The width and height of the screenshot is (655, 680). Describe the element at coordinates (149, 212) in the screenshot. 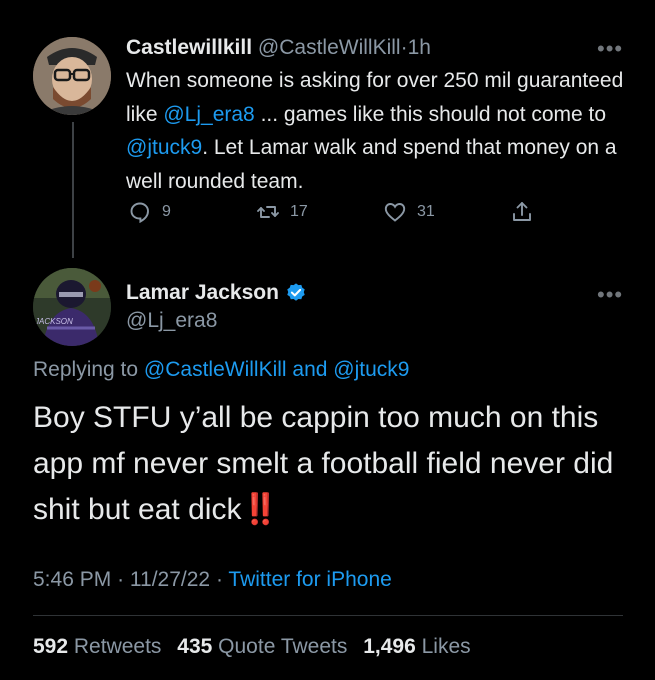

I see `reply-button: 9` at that location.